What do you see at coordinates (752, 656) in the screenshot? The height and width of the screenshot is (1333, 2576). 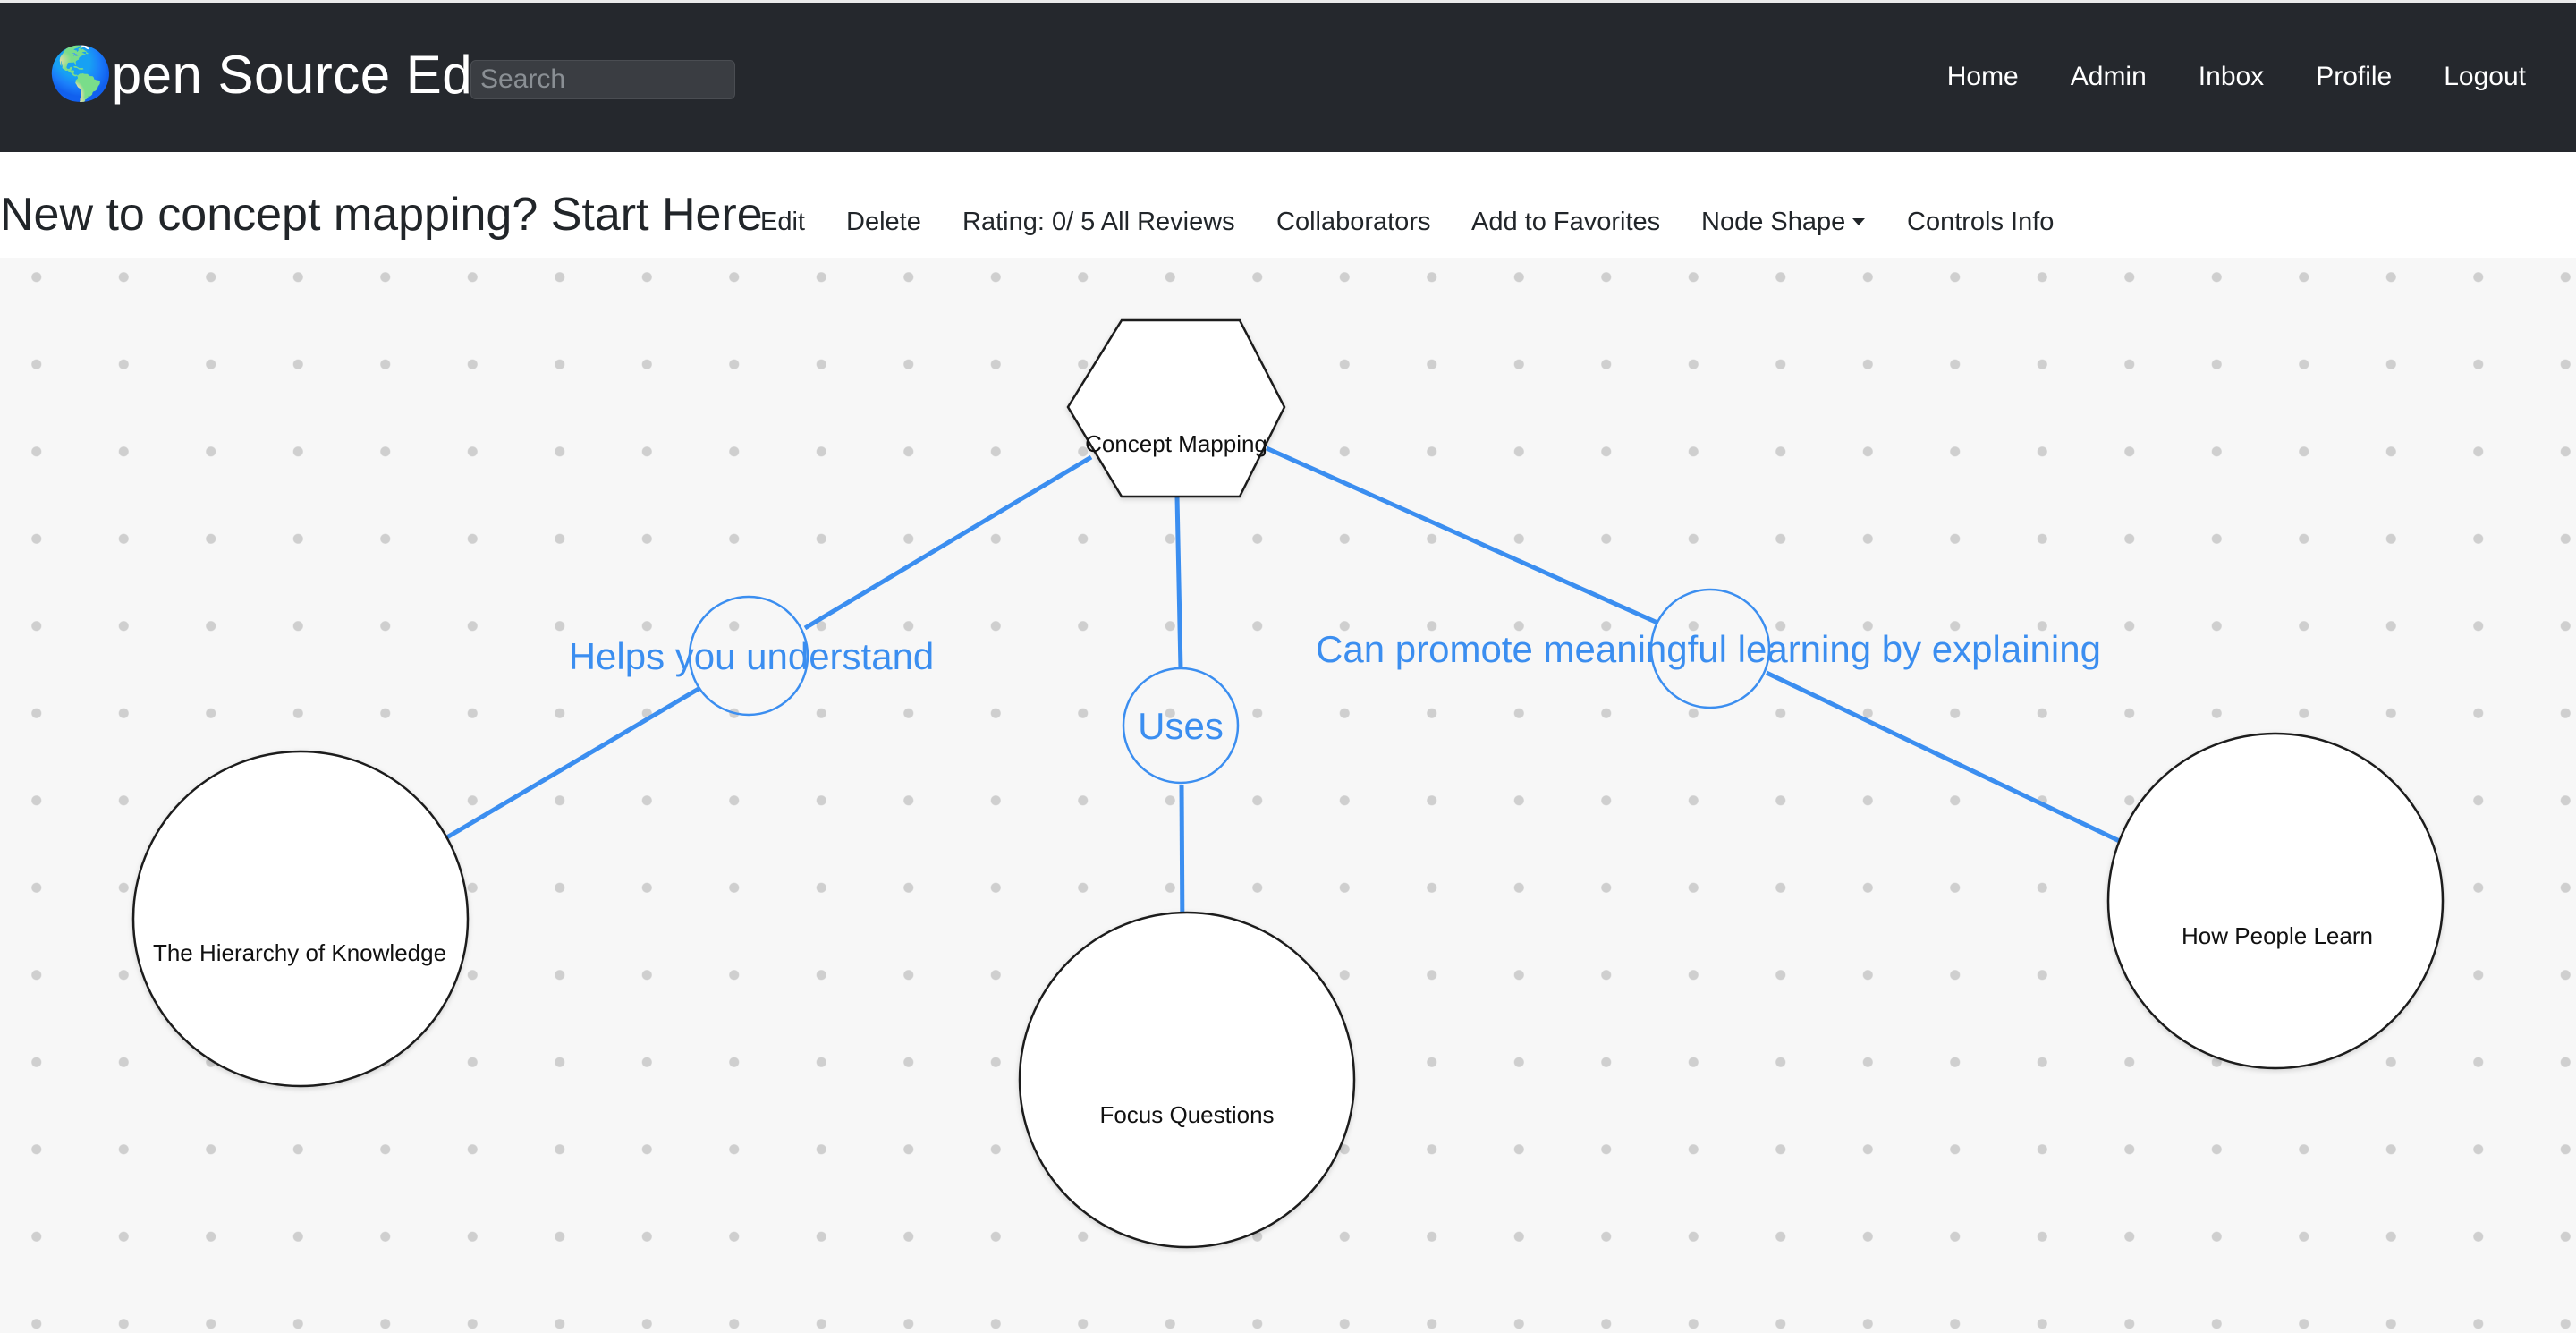 I see `link-label-helps: Helps you understand` at bounding box center [752, 656].